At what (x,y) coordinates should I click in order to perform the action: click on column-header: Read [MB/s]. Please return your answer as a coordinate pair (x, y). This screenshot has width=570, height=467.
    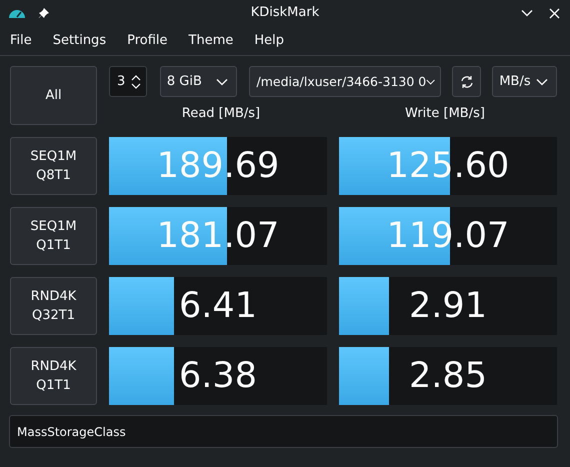
    Looking at the image, I should click on (221, 113).